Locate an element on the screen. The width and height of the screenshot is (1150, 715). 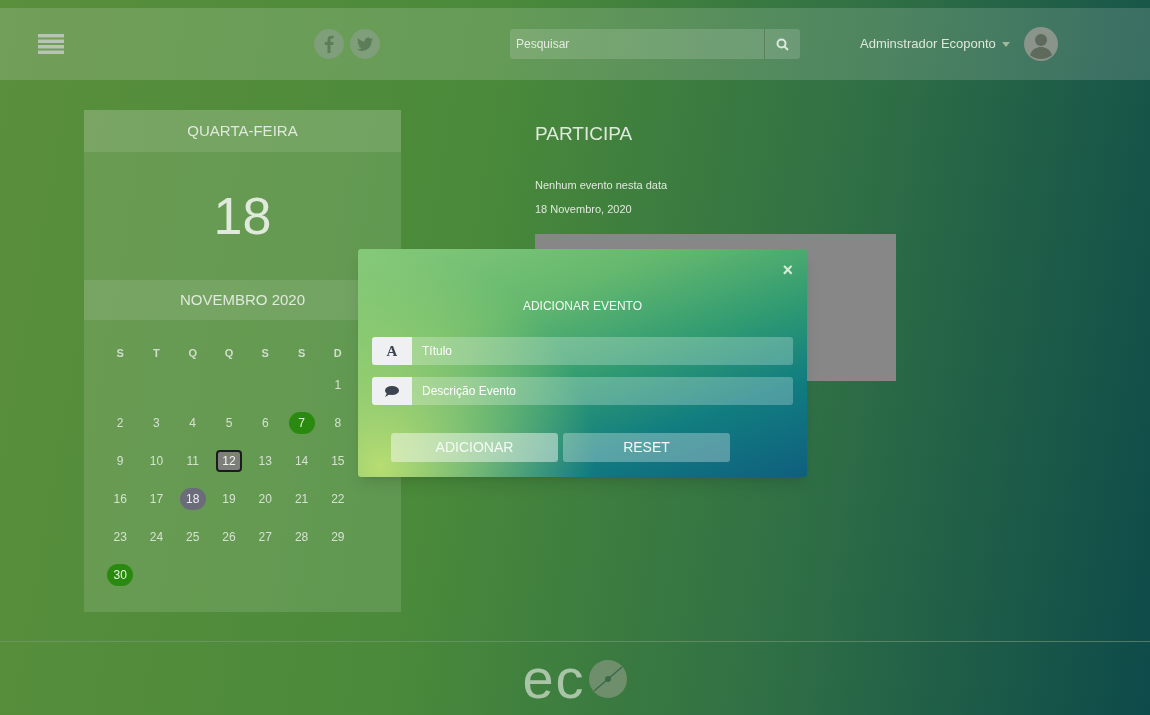
calendar-day: 3 is located at coordinates (156, 423).